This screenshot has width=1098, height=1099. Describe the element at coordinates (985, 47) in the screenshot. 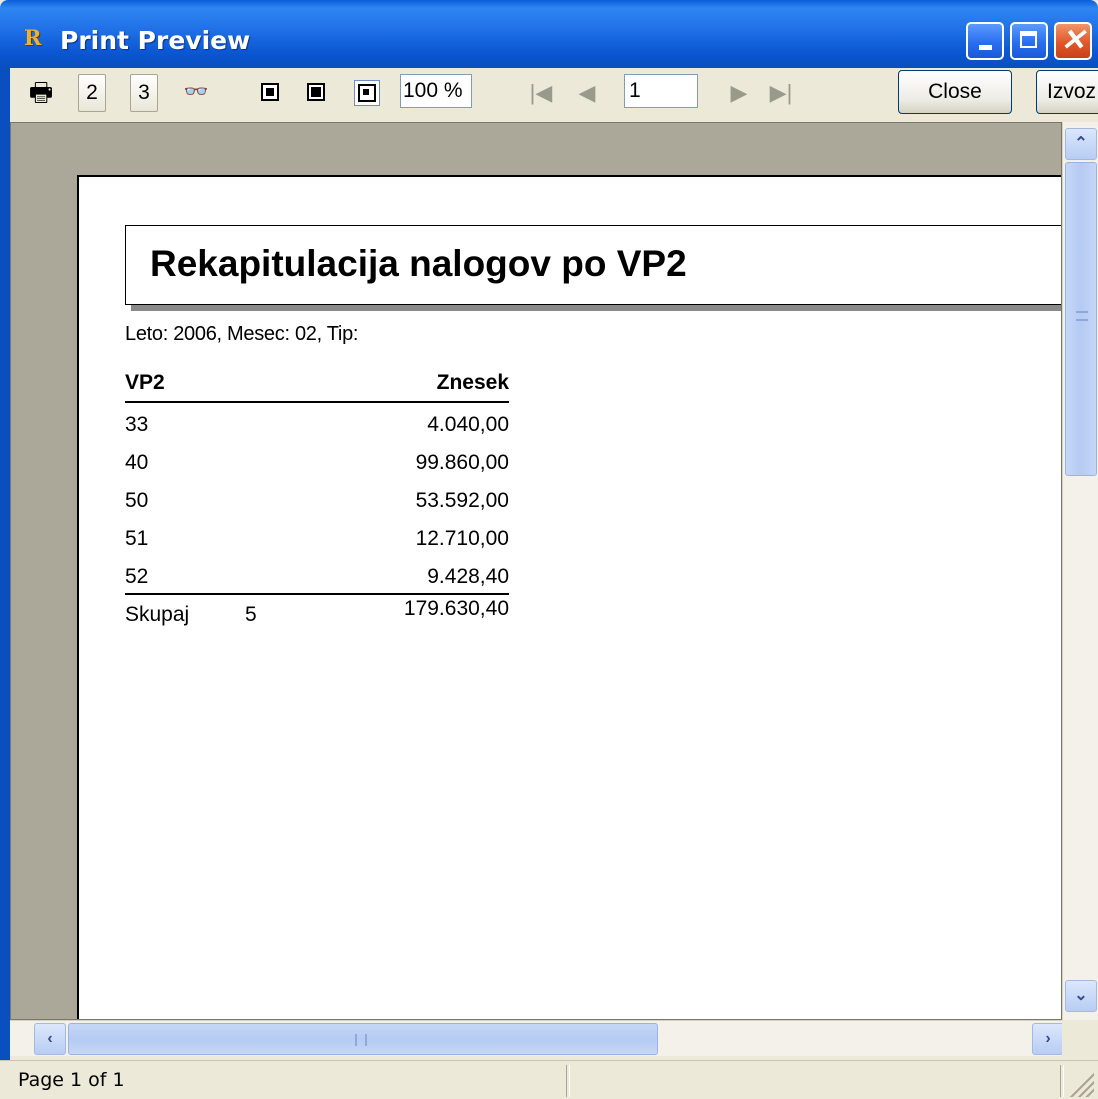

I see `minimize-icon` at that location.